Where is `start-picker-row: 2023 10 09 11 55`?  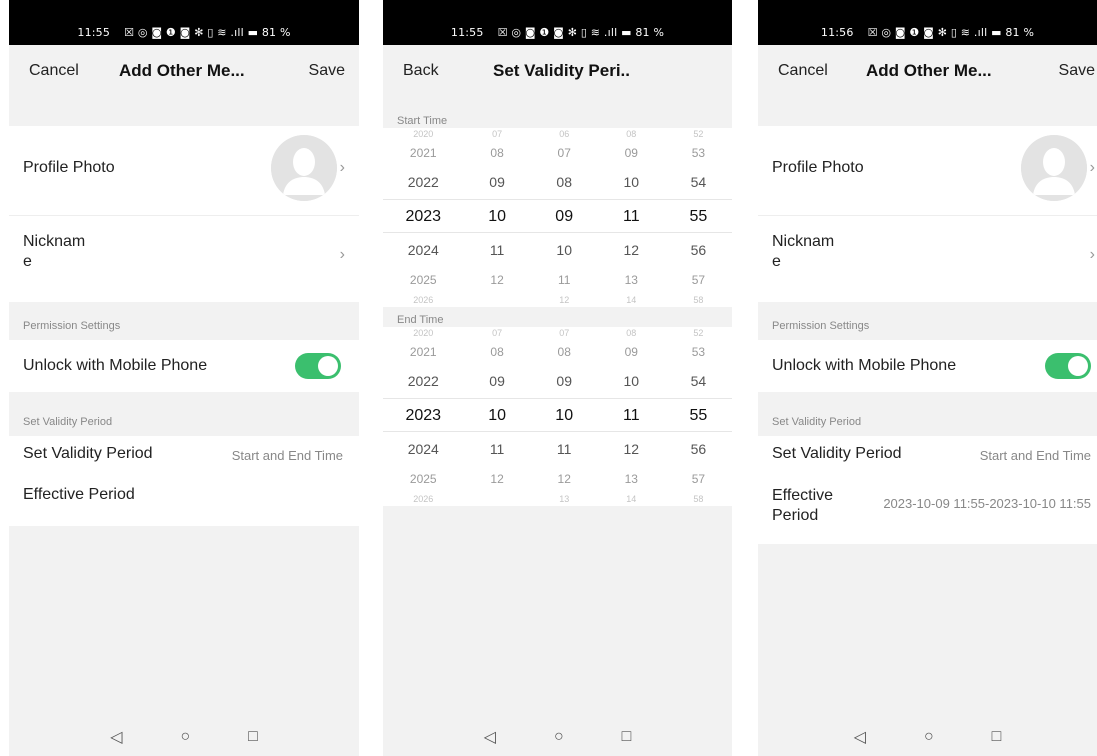 start-picker-row: 2023 10 09 11 55 is located at coordinates (557, 216).